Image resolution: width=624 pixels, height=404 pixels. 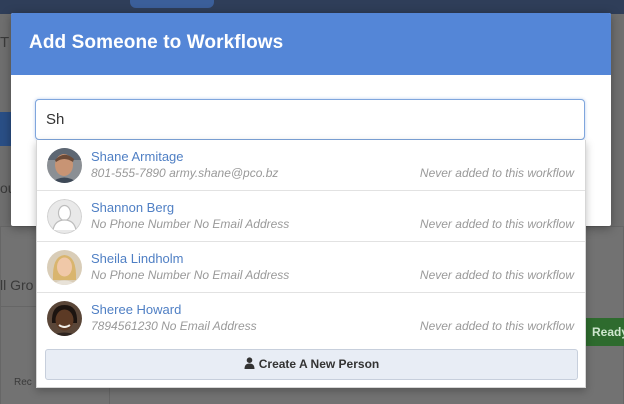 What do you see at coordinates (137, 156) in the screenshot?
I see `result-name: Shane Armitage` at bounding box center [137, 156].